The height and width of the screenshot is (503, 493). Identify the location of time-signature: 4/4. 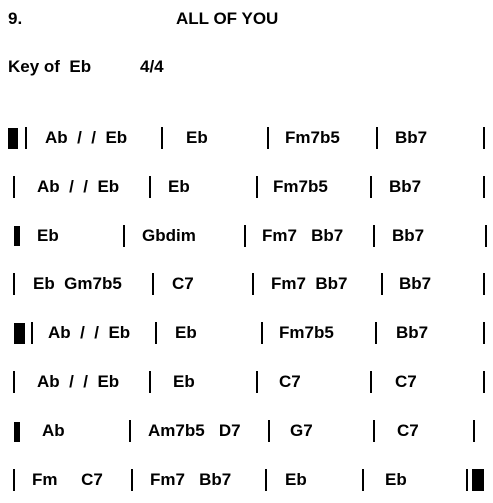
(152, 66).